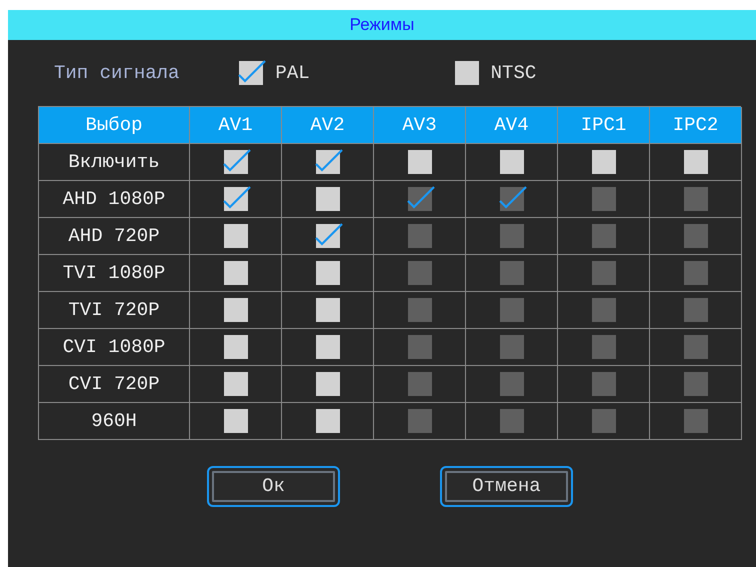 This screenshot has width=756, height=567. What do you see at coordinates (114, 421) in the screenshot?
I see `row-label: 960H` at bounding box center [114, 421].